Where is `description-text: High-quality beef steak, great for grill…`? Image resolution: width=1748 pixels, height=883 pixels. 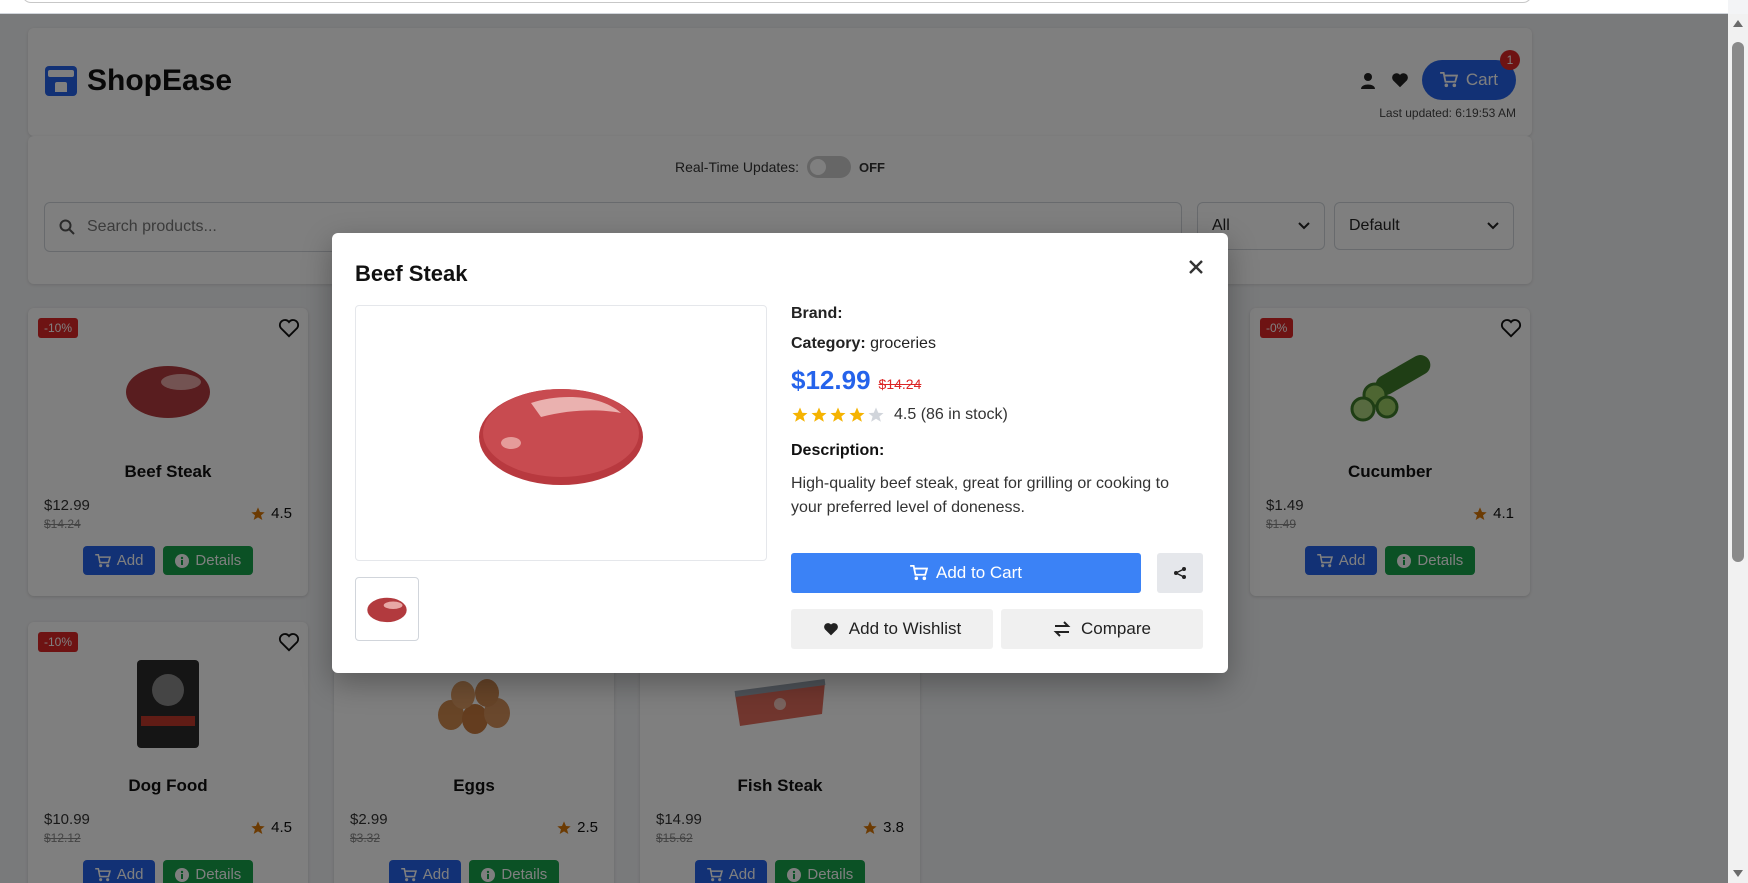
description-text: High-quality beef steak, great for grill… is located at coordinates (980, 495).